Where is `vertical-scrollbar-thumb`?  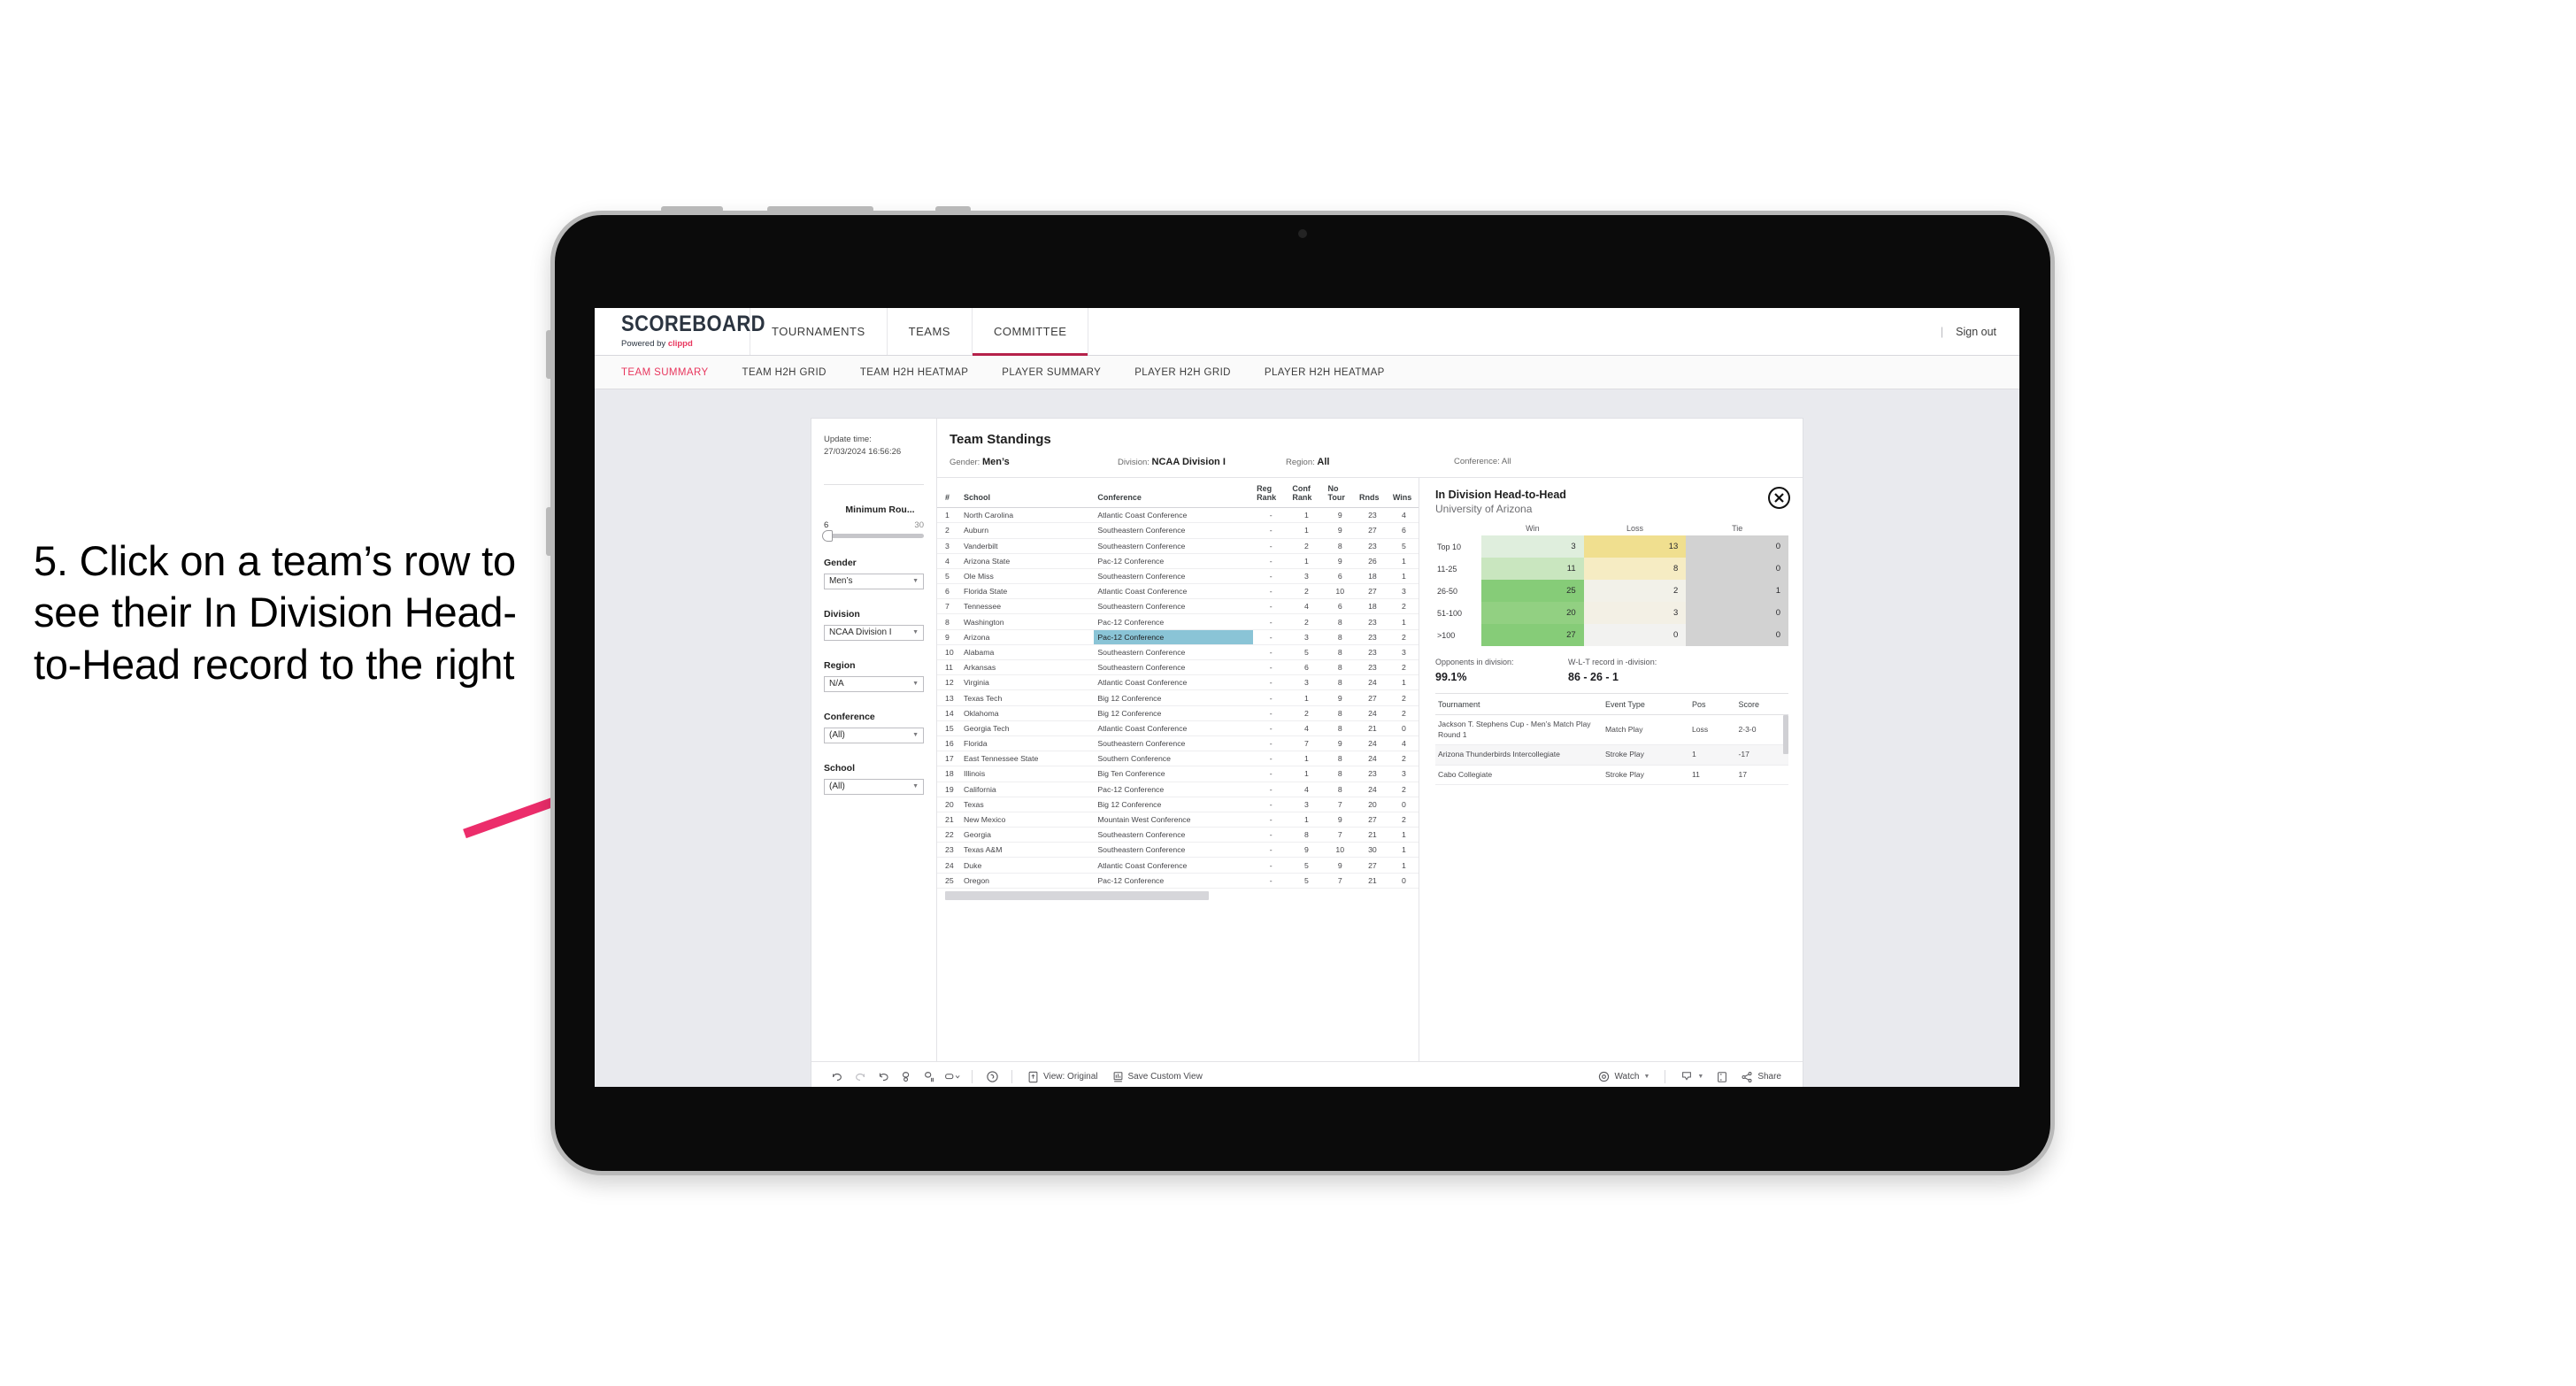
vertical-scrollbar-thumb is located at coordinates (1785, 734).